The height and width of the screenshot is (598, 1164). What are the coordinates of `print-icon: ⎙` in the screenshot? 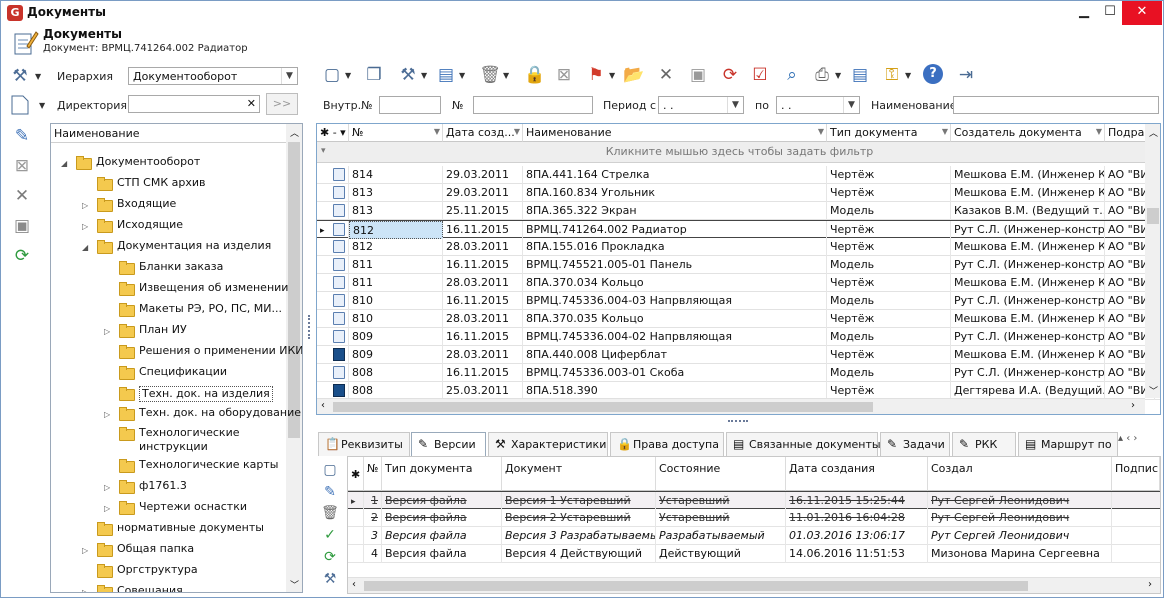 It's located at (822, 75).